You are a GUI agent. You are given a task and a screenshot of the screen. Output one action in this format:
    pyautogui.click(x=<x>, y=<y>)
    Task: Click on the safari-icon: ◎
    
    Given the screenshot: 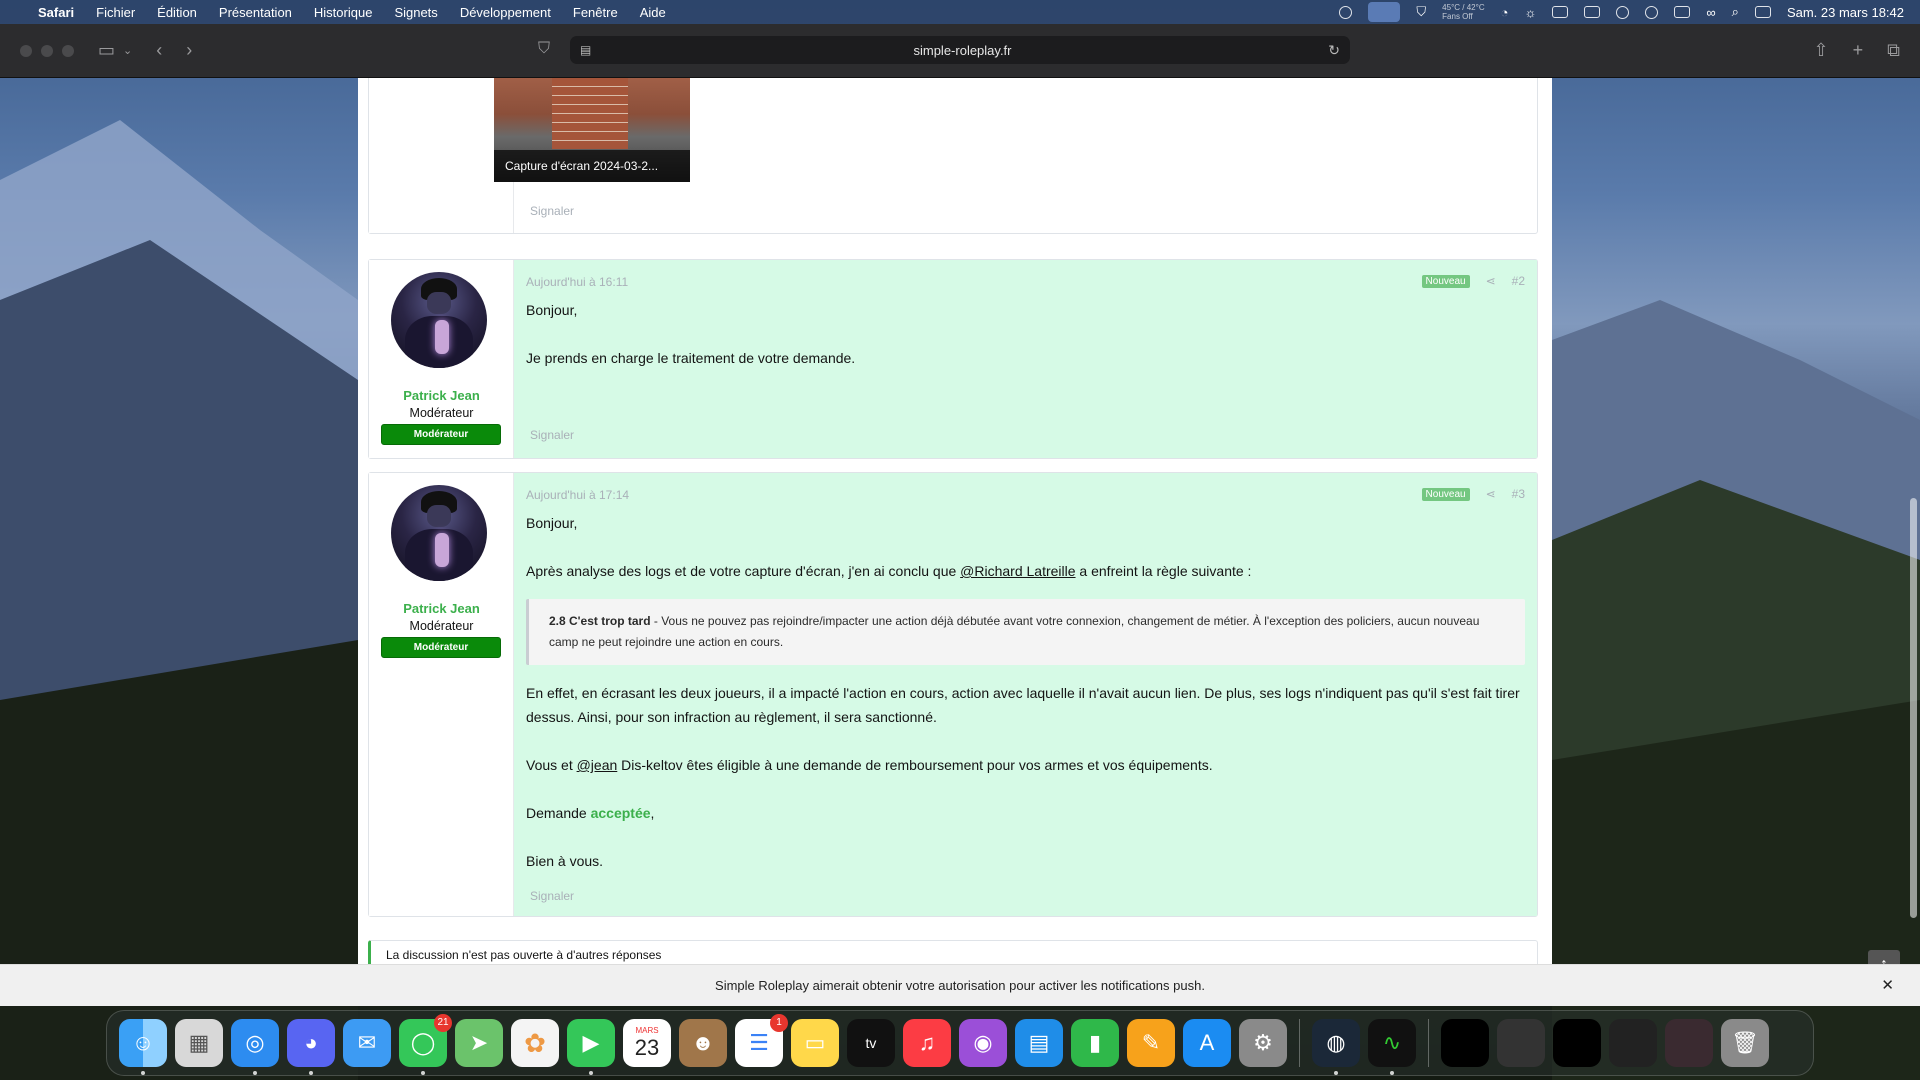 What is the action you would take?
    pyautogui.click(x=255, y=1047)
    